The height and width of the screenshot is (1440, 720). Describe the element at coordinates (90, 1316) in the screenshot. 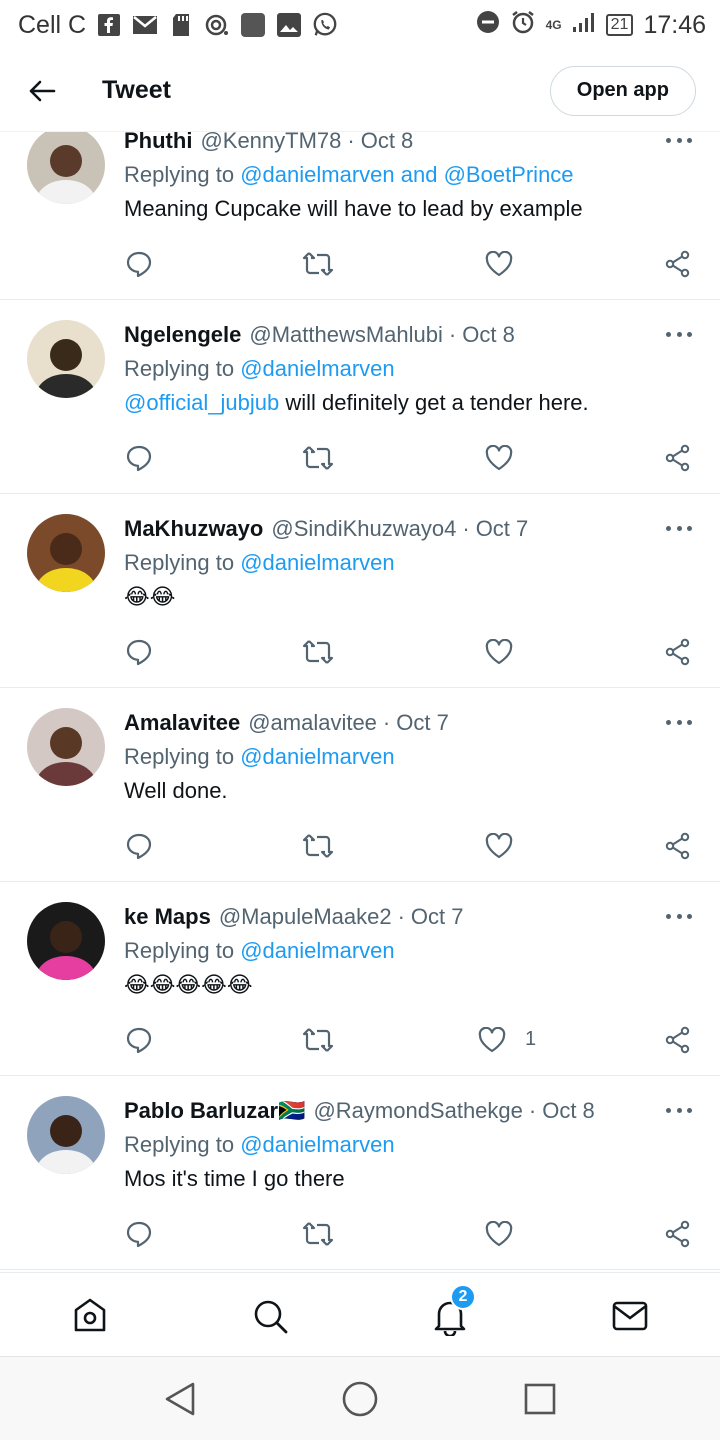

I see `nav-home` at that location.